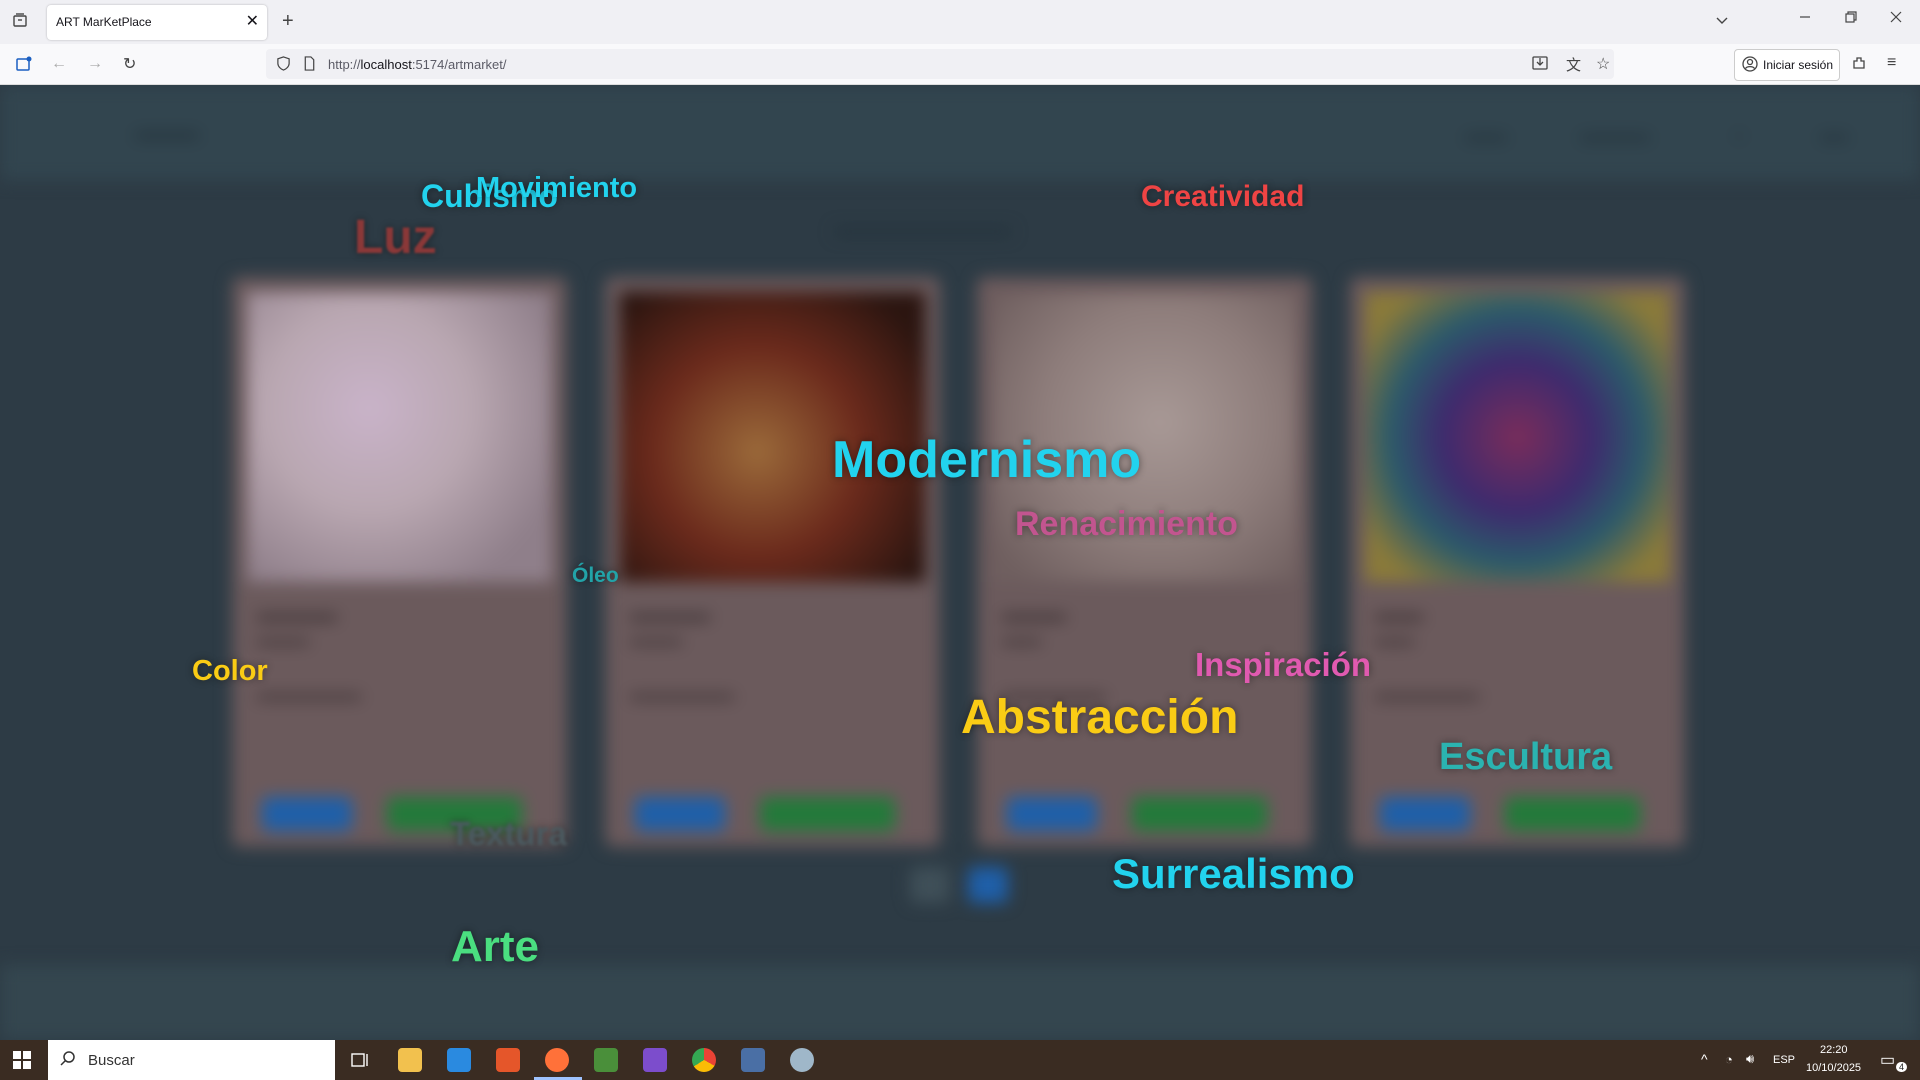 The width and height of the screenshot is (1920, 1080). I want to click on section-title: ▬▬▬▬▬▬▬▬, so click(923, 227).